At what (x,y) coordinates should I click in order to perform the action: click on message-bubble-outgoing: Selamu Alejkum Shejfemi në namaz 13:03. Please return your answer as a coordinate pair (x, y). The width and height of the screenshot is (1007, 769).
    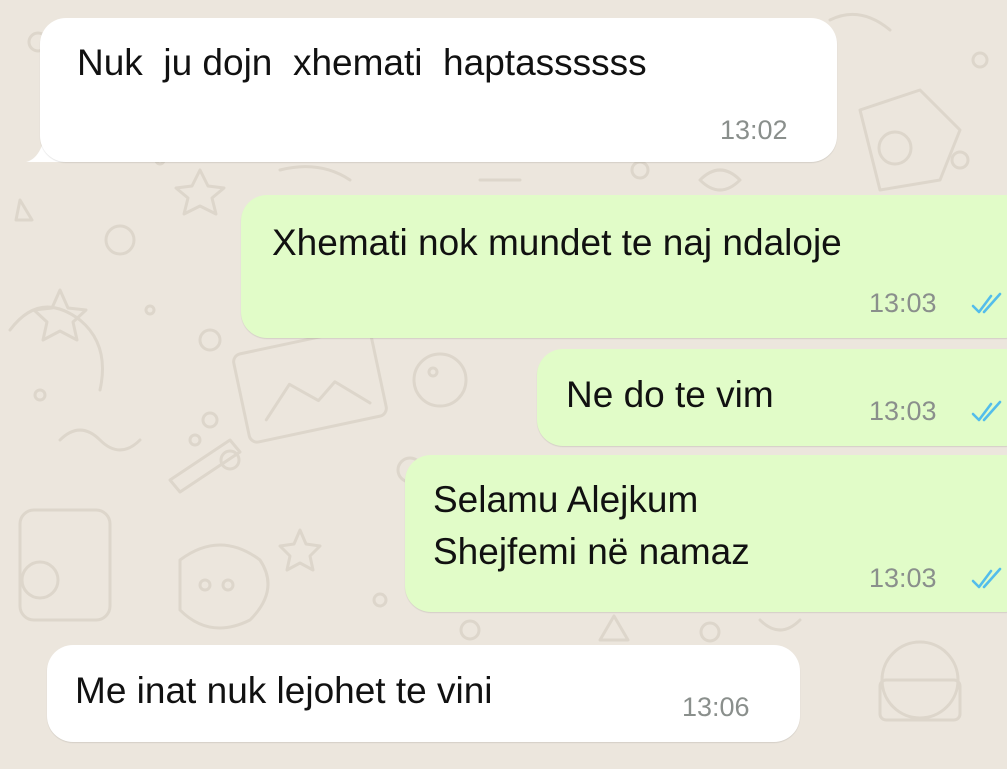
    Looking at the image, I should click on (706, 533).